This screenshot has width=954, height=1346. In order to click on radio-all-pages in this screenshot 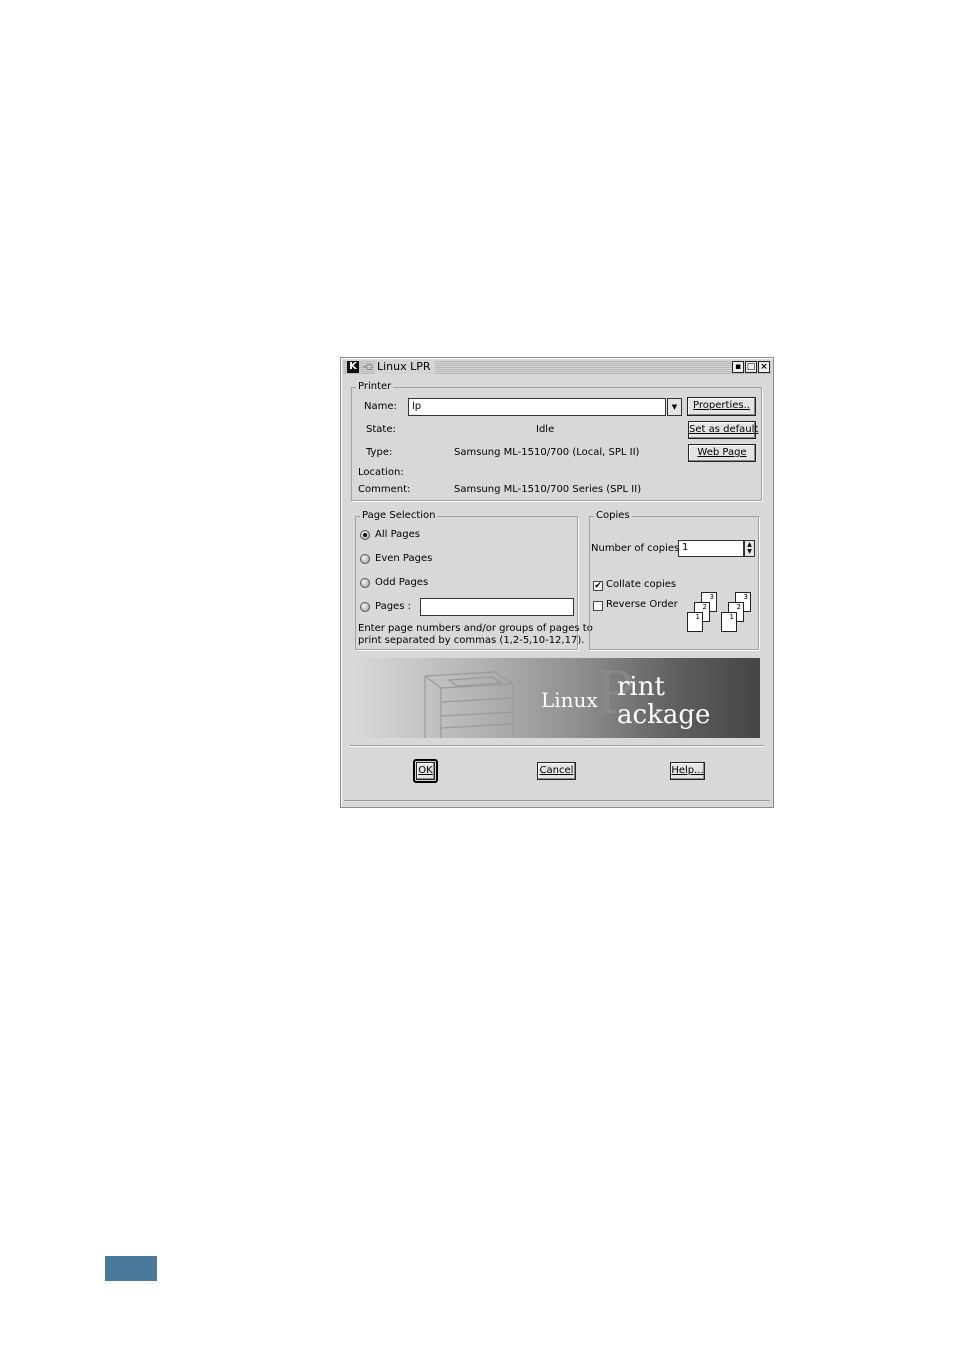, I will do `click(365, 535)`.